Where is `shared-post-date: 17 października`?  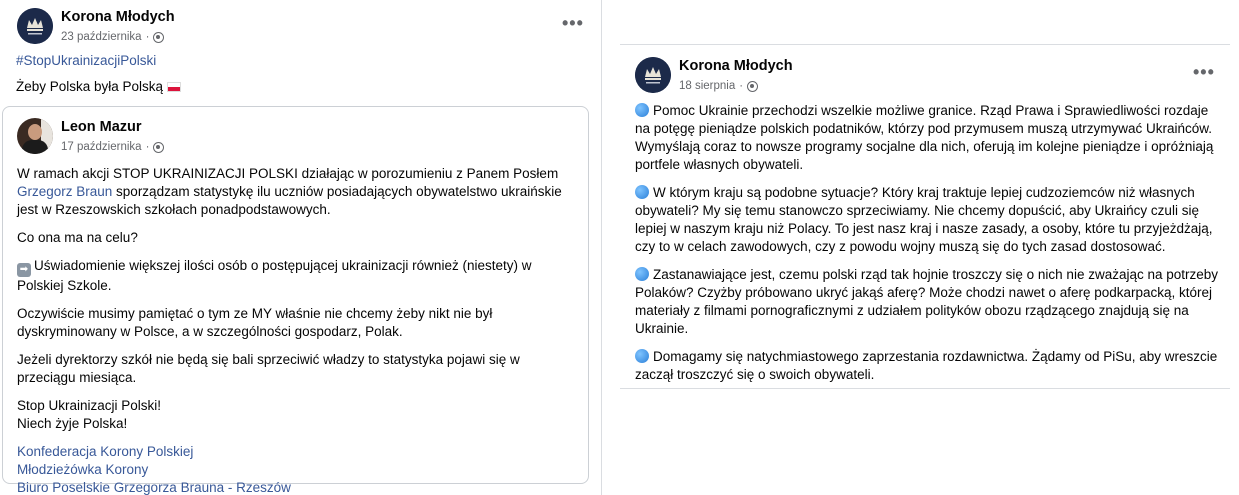 shared-post-date: 17 października is located at coordinates (101, 147).